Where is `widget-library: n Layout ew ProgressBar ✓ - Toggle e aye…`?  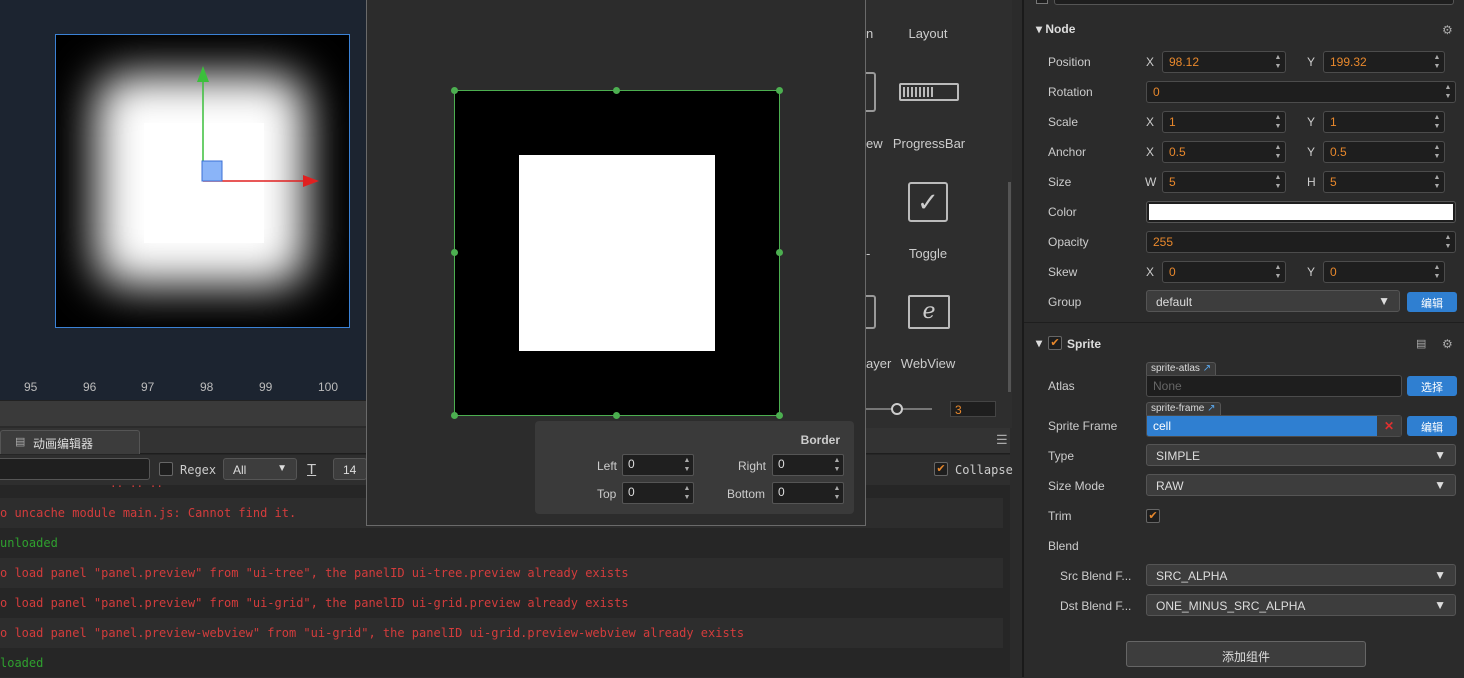
widget-library: n Layout ew ProgressBar ✓ - Toggle e aye… is located at coordinates (939, 214).